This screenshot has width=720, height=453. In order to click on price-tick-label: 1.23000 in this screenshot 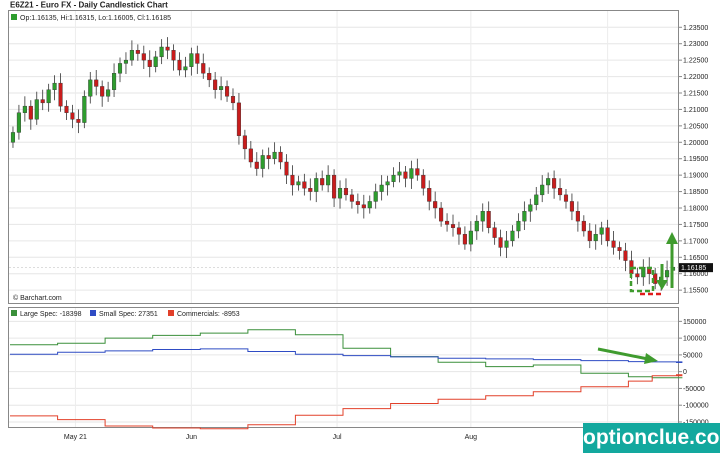, I will do `click(695, 44)`.